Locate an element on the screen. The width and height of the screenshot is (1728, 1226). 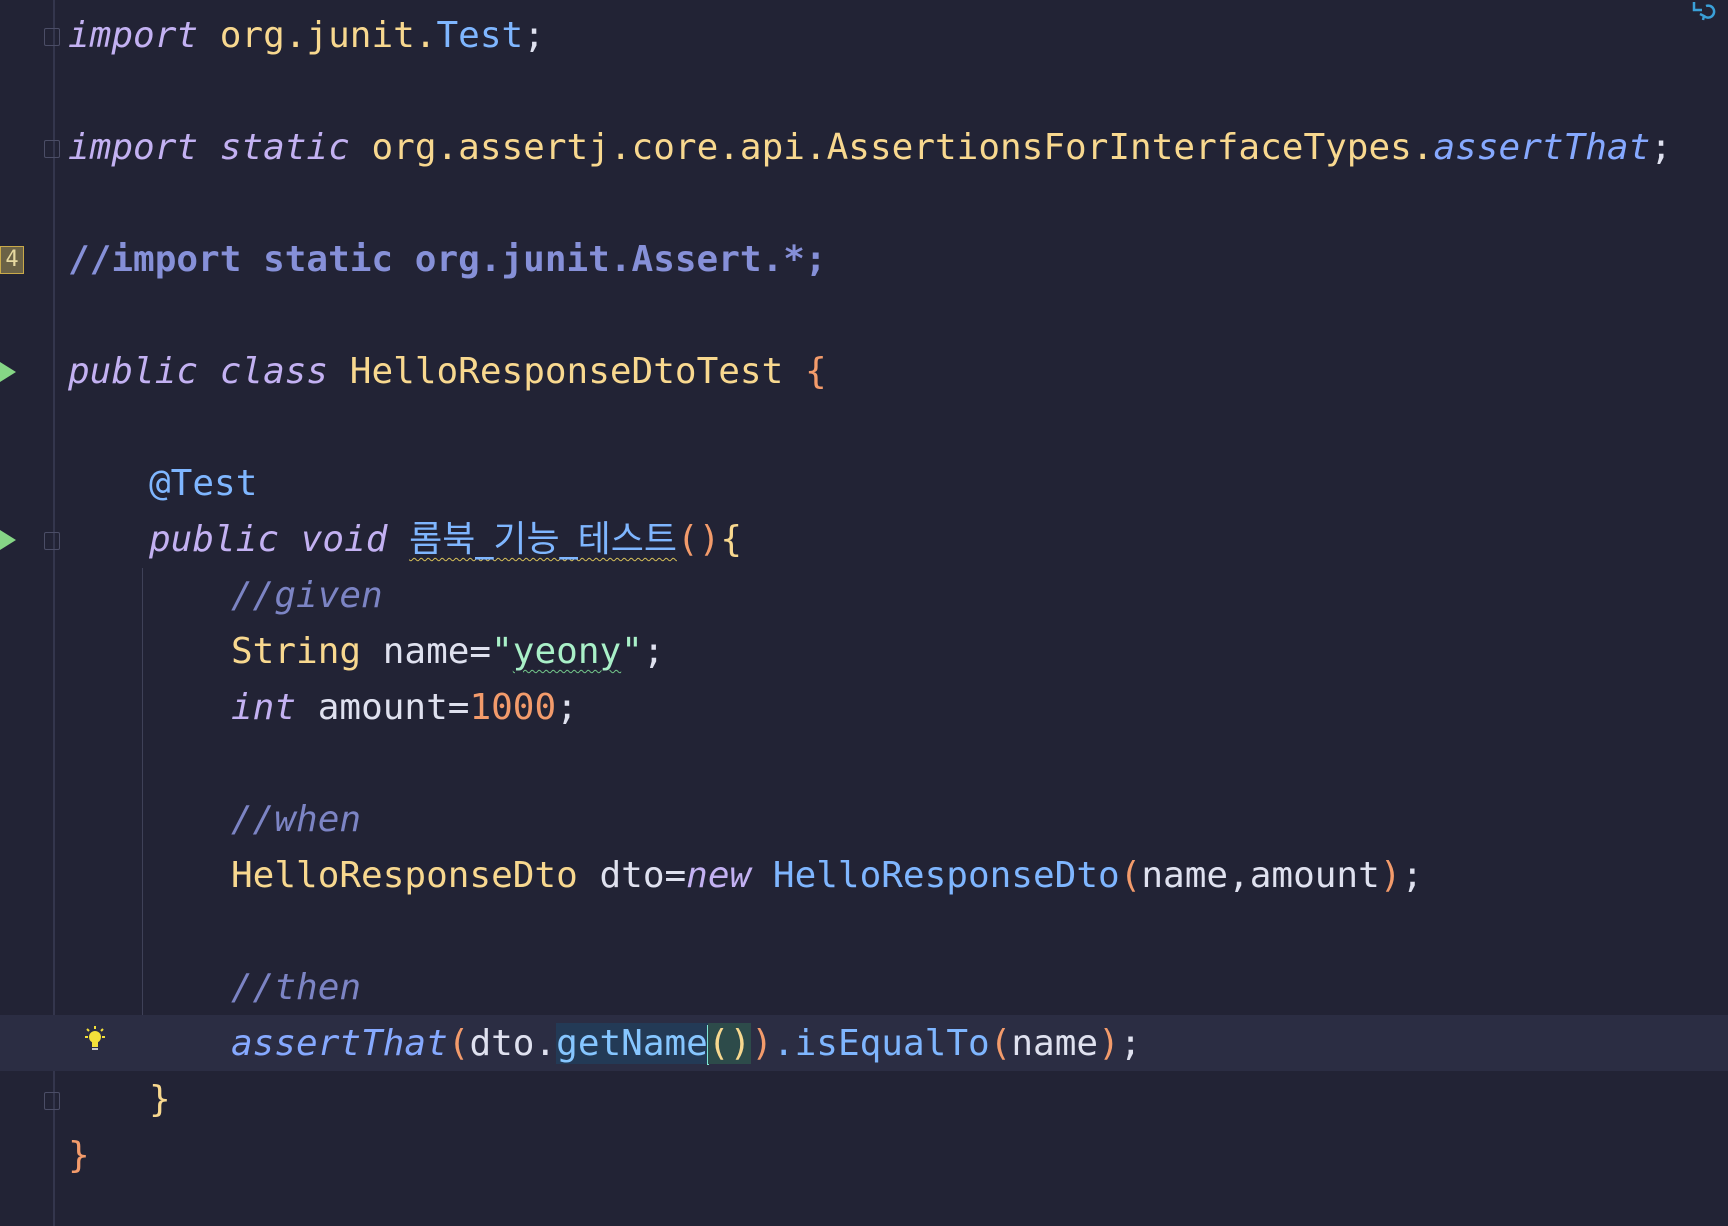
keyword: void is located at coordinates (344, 539).